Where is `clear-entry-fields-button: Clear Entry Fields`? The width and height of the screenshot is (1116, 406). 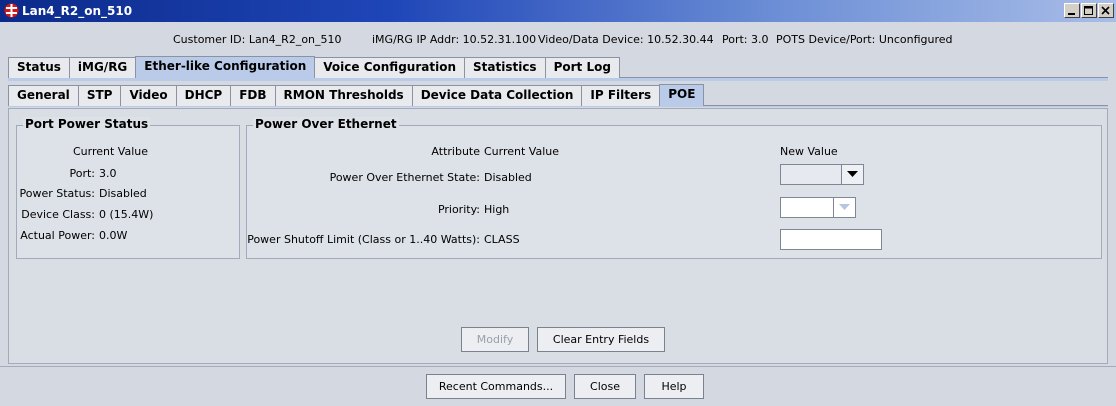 clear-entry-fields-button: Clear Entry Fields is located at coordinates (601, 339).